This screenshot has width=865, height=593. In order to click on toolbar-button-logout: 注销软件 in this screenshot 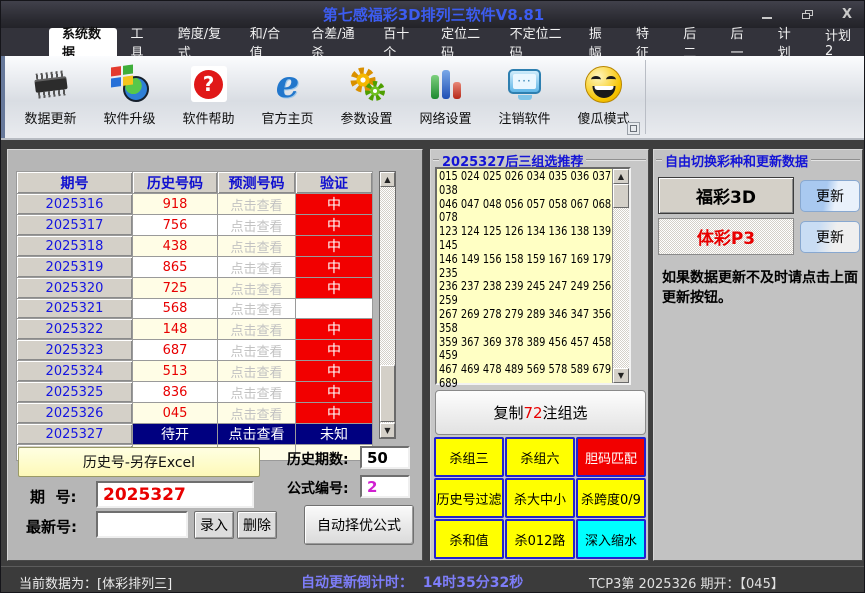, I will do `click(524, 97)`.